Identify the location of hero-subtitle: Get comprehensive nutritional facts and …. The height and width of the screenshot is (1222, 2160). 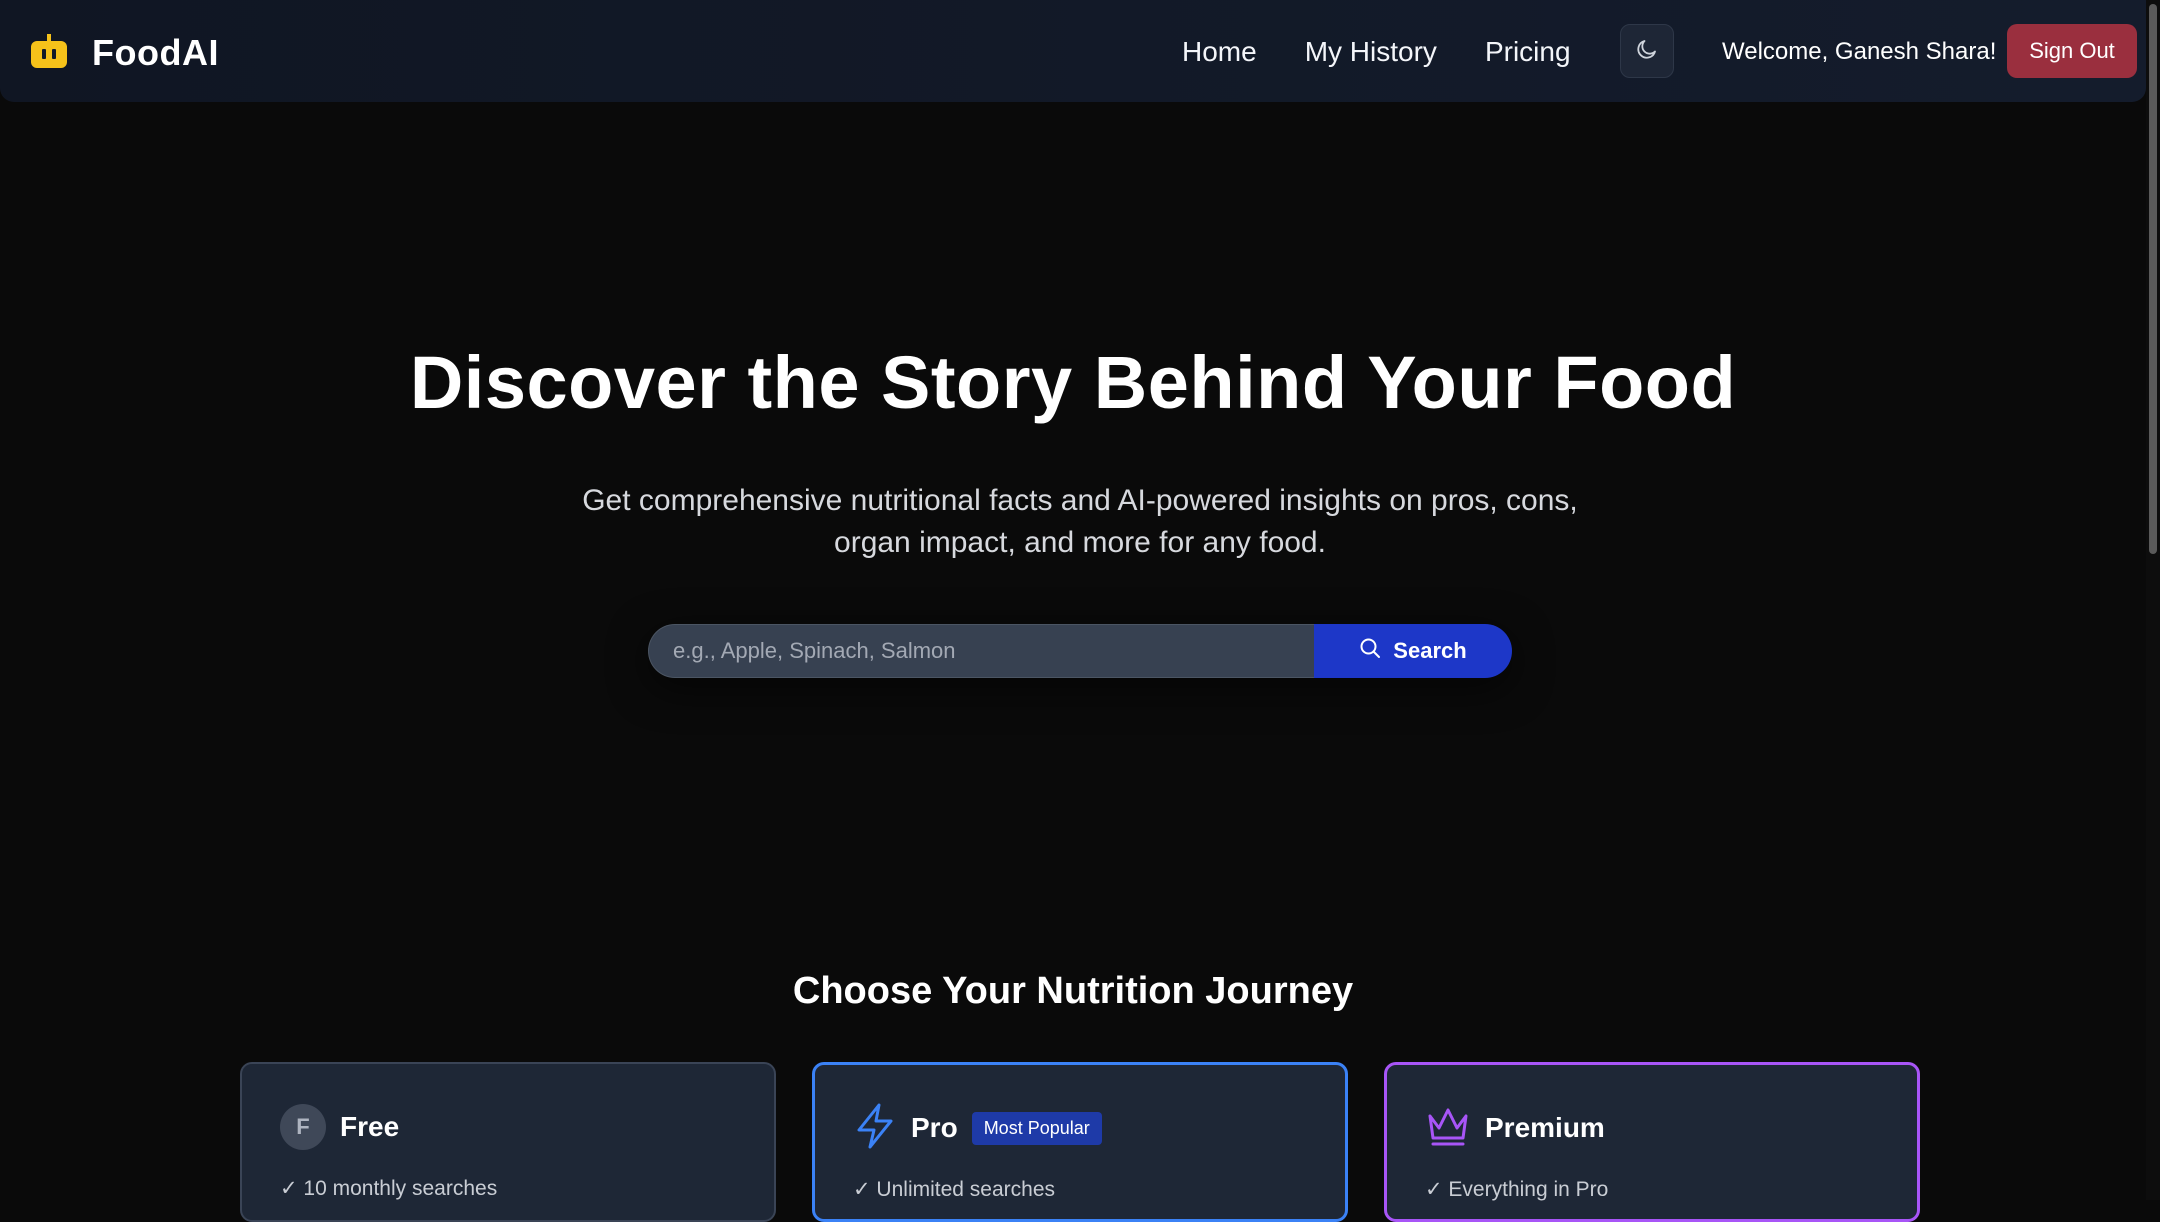
(1080, 522).